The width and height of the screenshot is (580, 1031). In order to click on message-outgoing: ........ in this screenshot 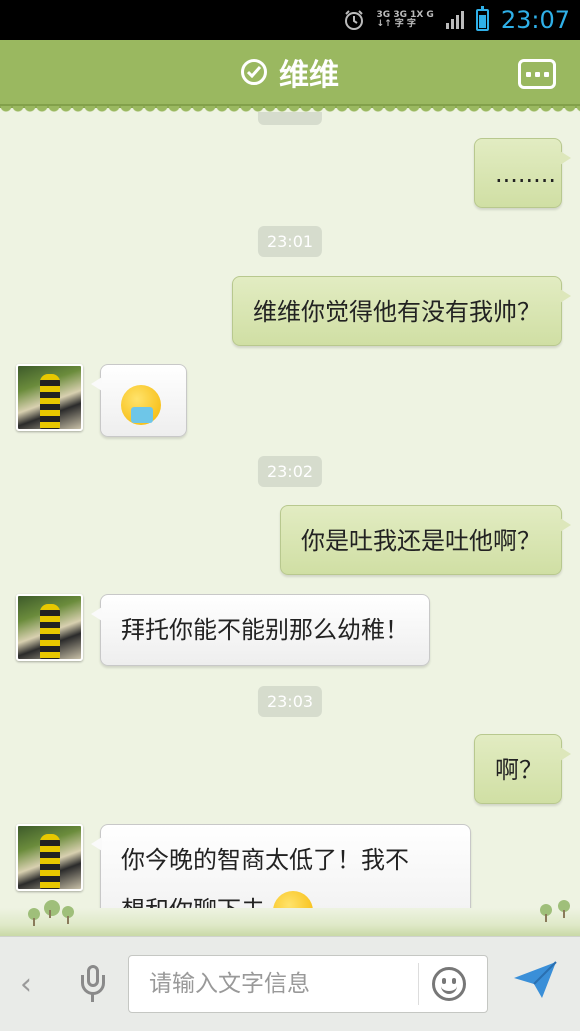, I will do `click(522, 173)`.